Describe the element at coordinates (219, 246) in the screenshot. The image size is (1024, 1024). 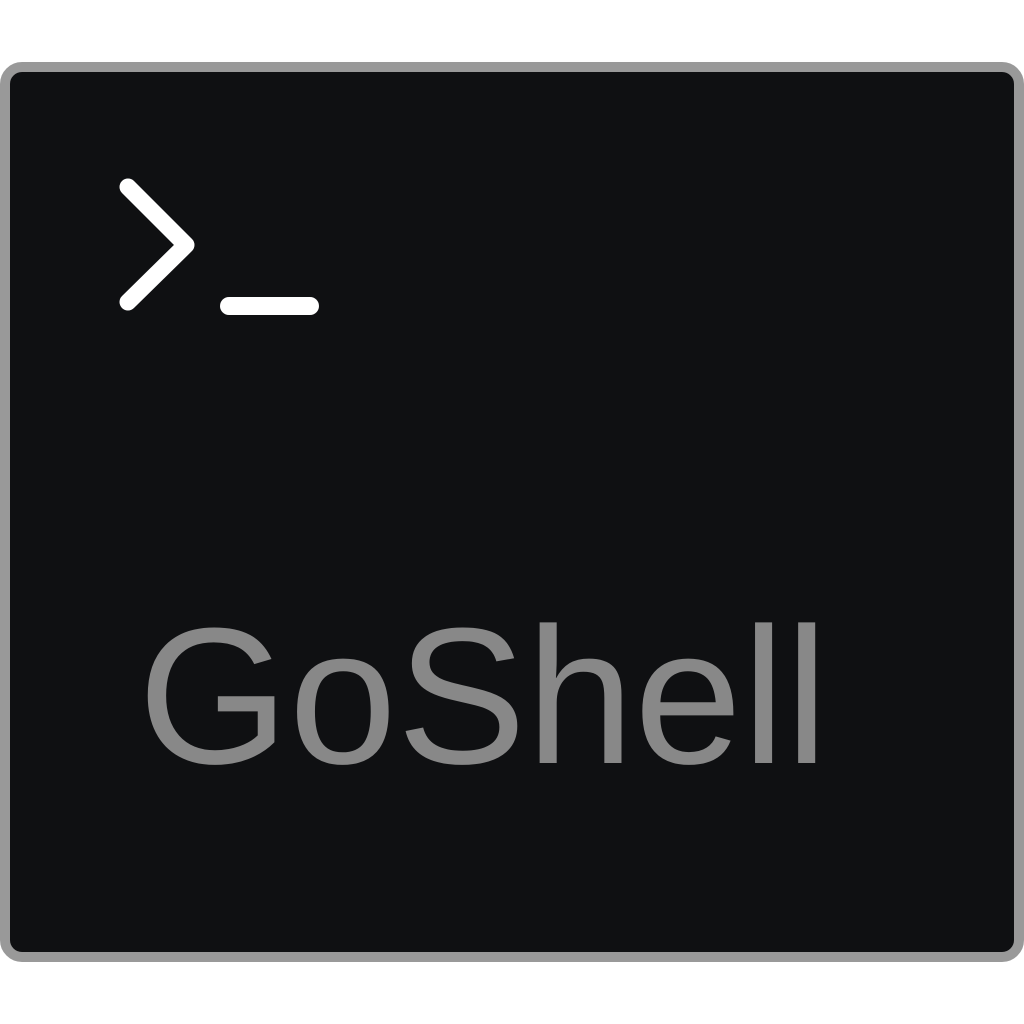
I see `terminal-prompt-icon` at that location.